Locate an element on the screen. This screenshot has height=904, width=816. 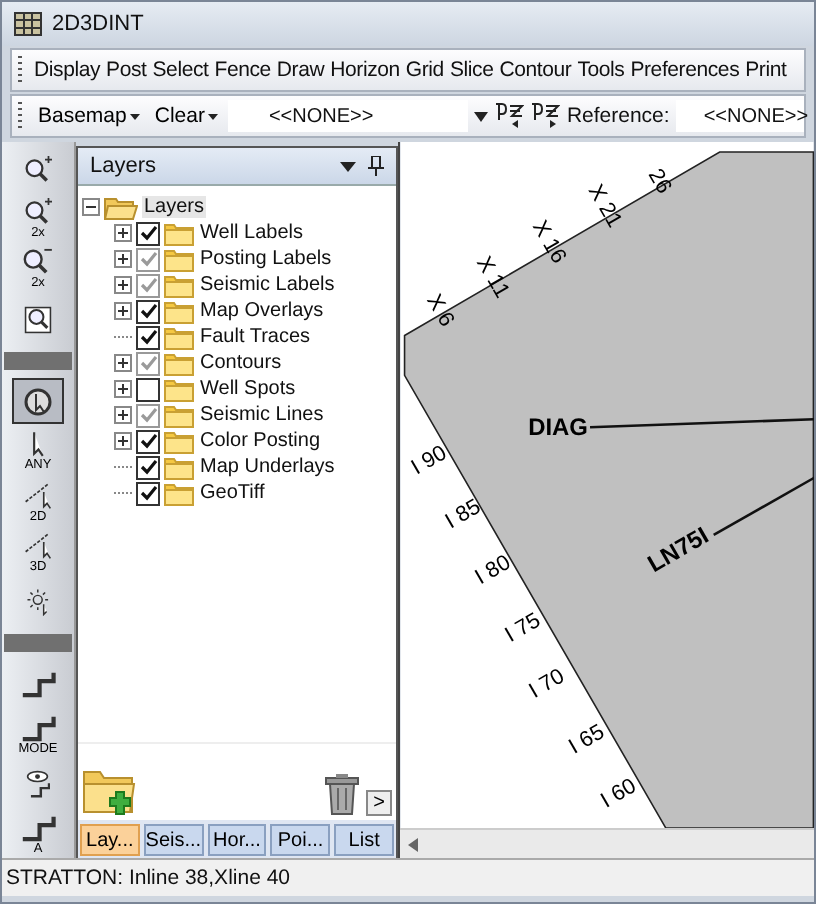
window-title: 2D3DINT is located at coordinates (98, 24).